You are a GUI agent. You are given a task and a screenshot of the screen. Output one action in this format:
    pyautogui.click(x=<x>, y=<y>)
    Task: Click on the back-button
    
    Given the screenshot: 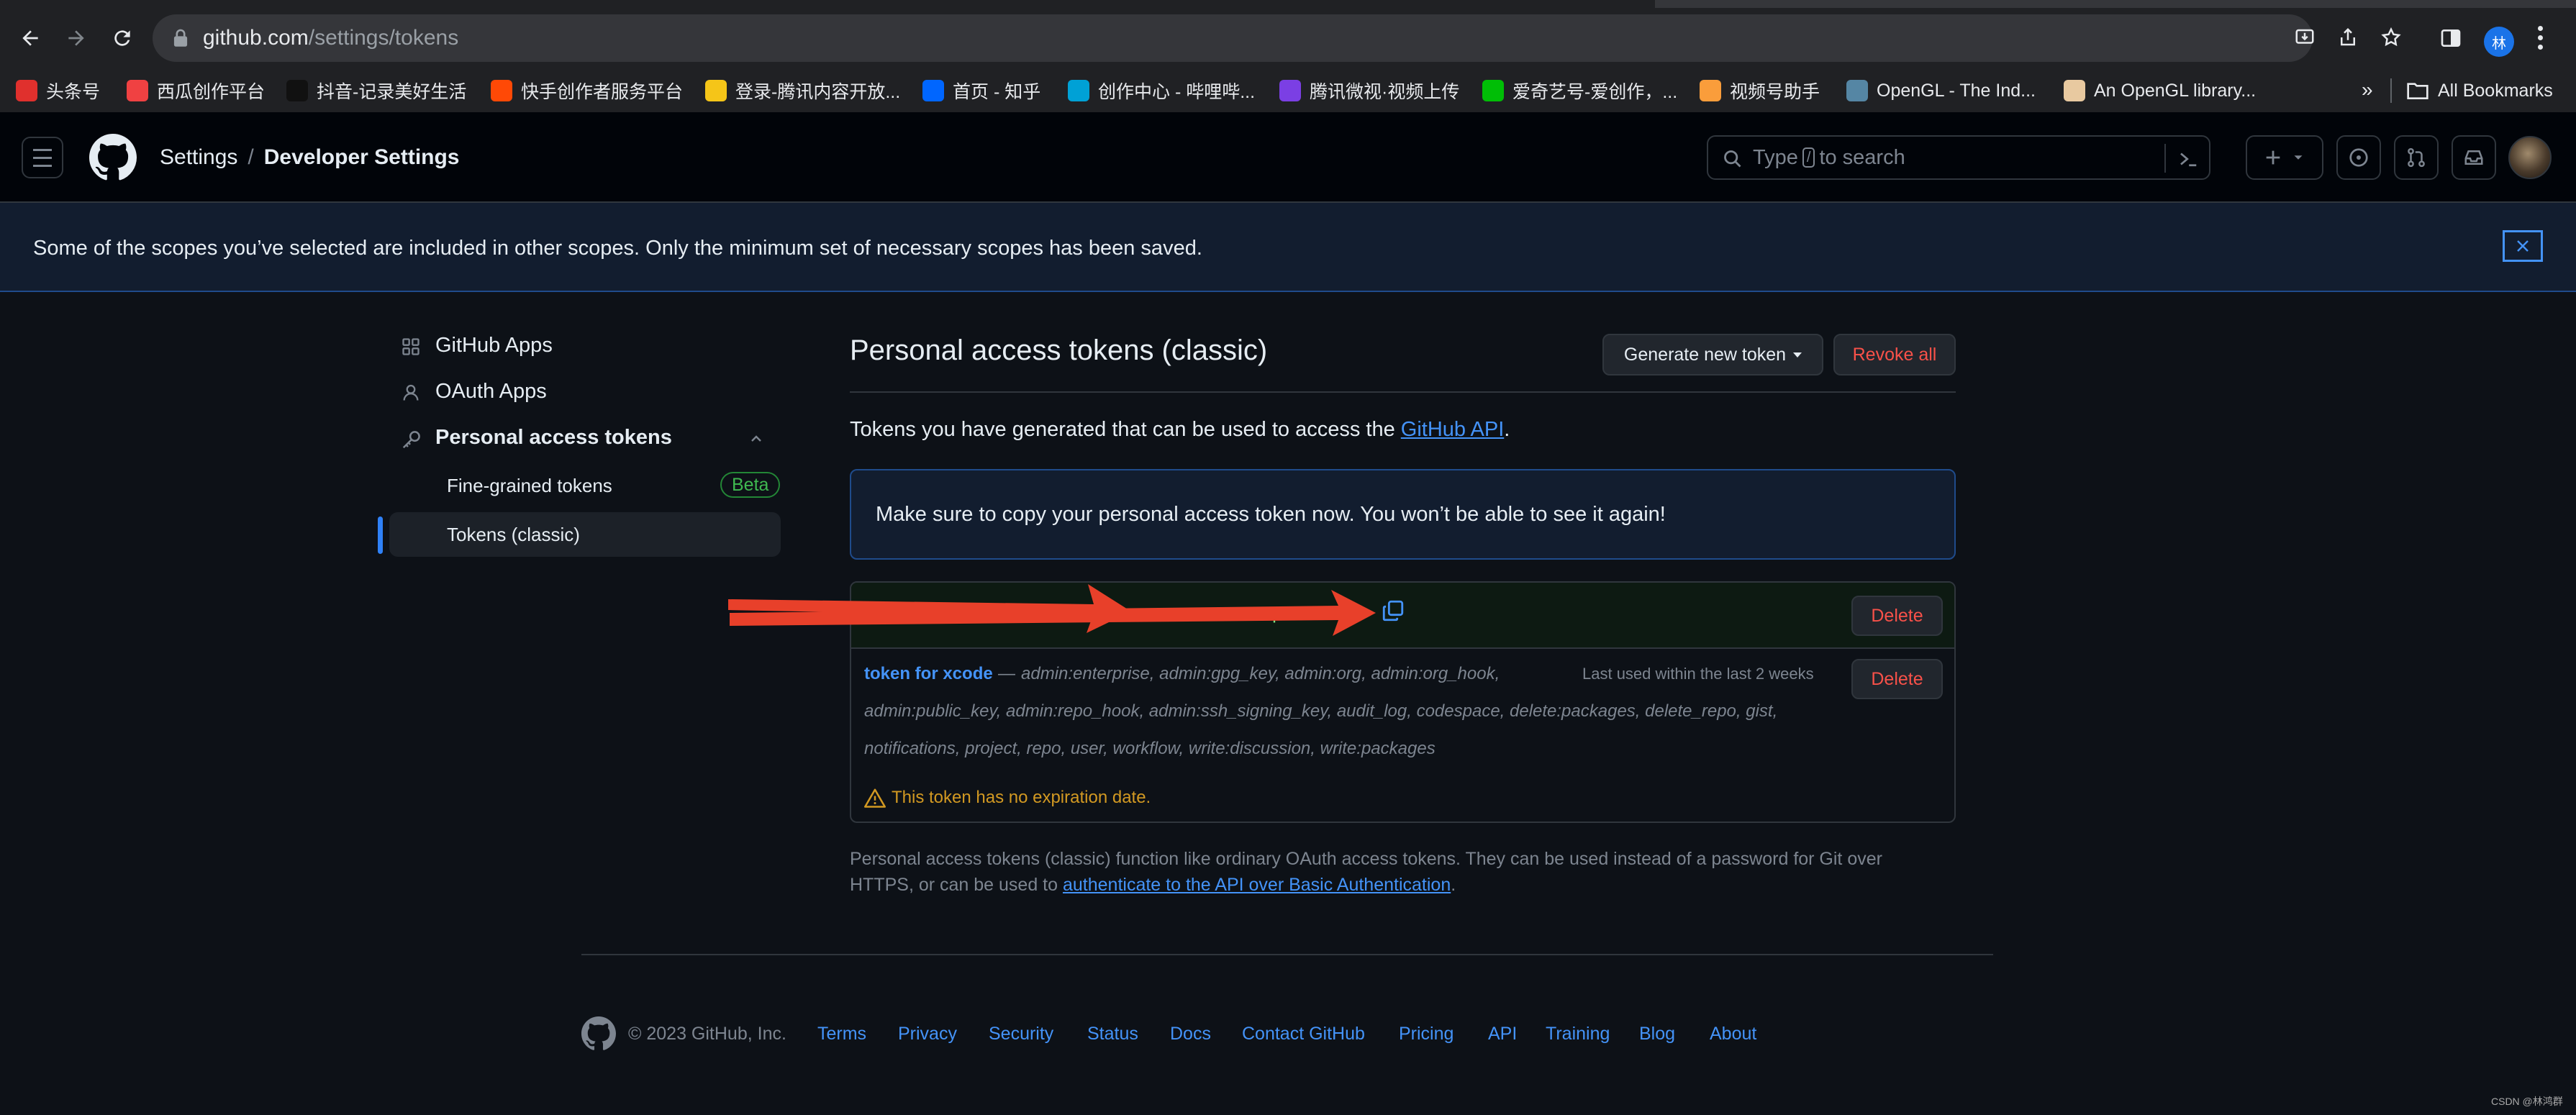 What is the action you would take?
    pyautogui.click(x=30, y=38)
    